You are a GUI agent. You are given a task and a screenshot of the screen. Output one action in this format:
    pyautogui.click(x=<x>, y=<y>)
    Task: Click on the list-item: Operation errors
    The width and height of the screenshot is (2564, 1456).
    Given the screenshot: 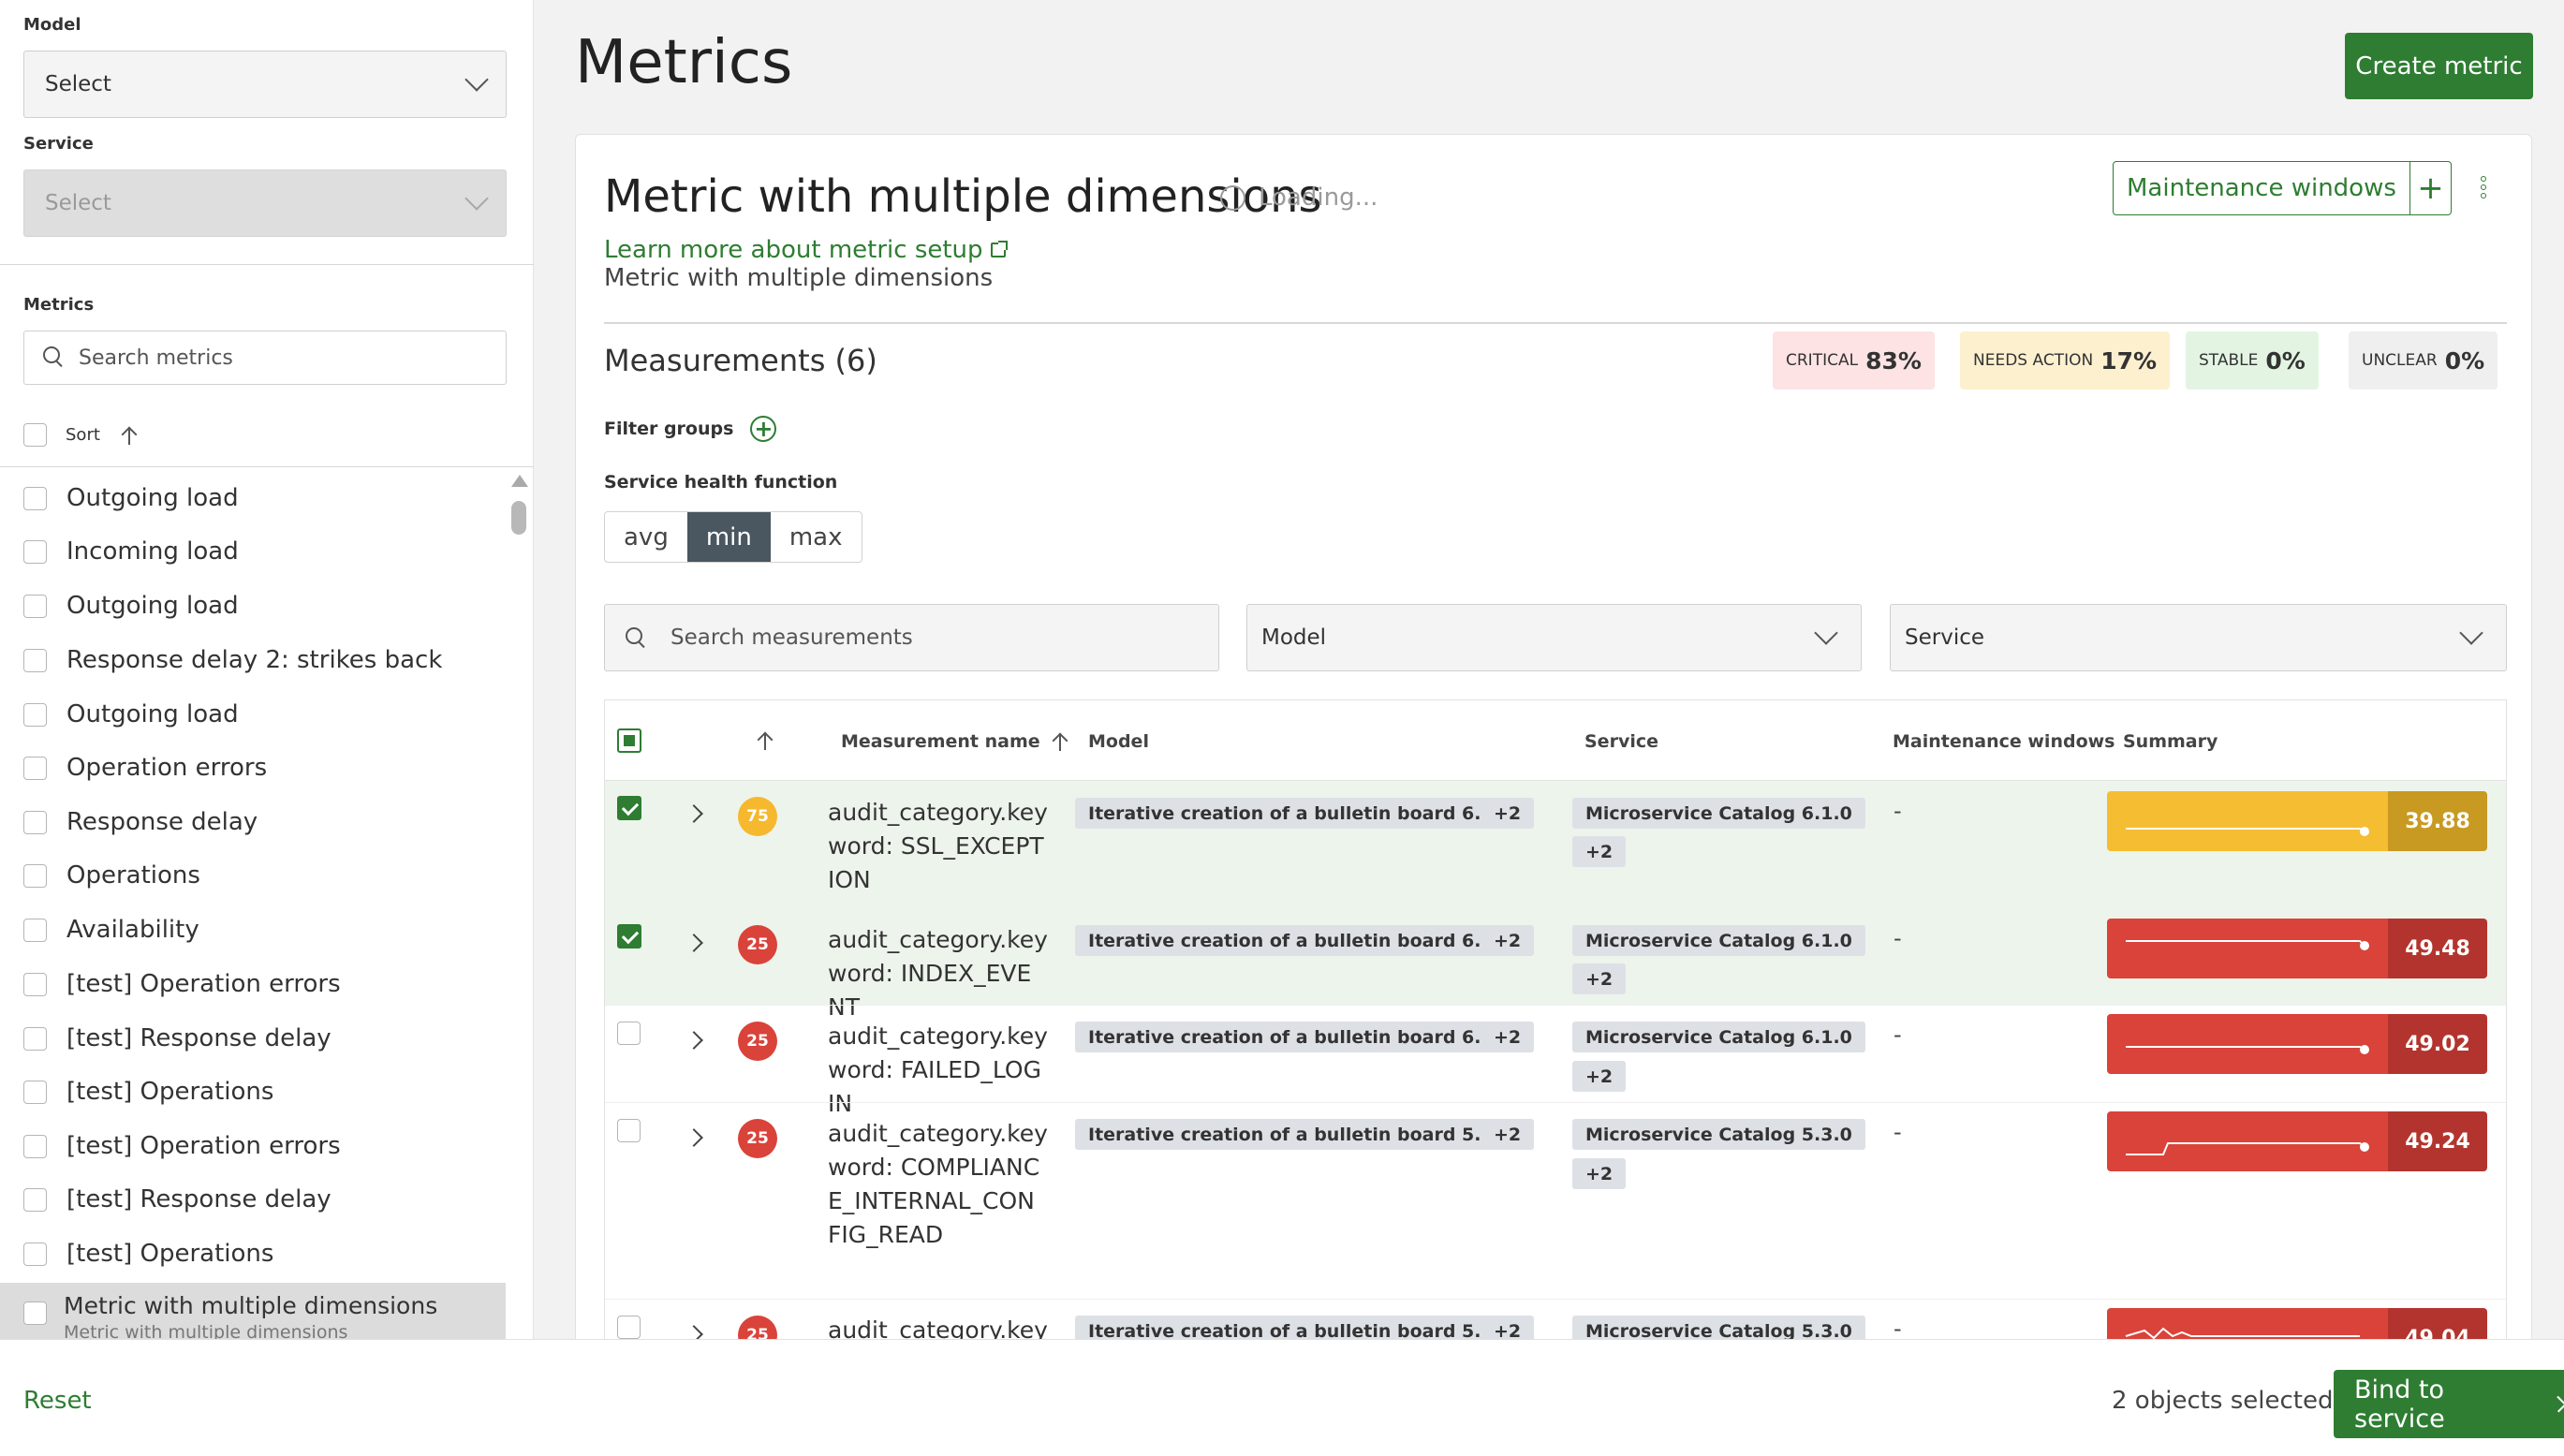 What is the action you would take?
    pyautogui.click(x=145, y=768)
    